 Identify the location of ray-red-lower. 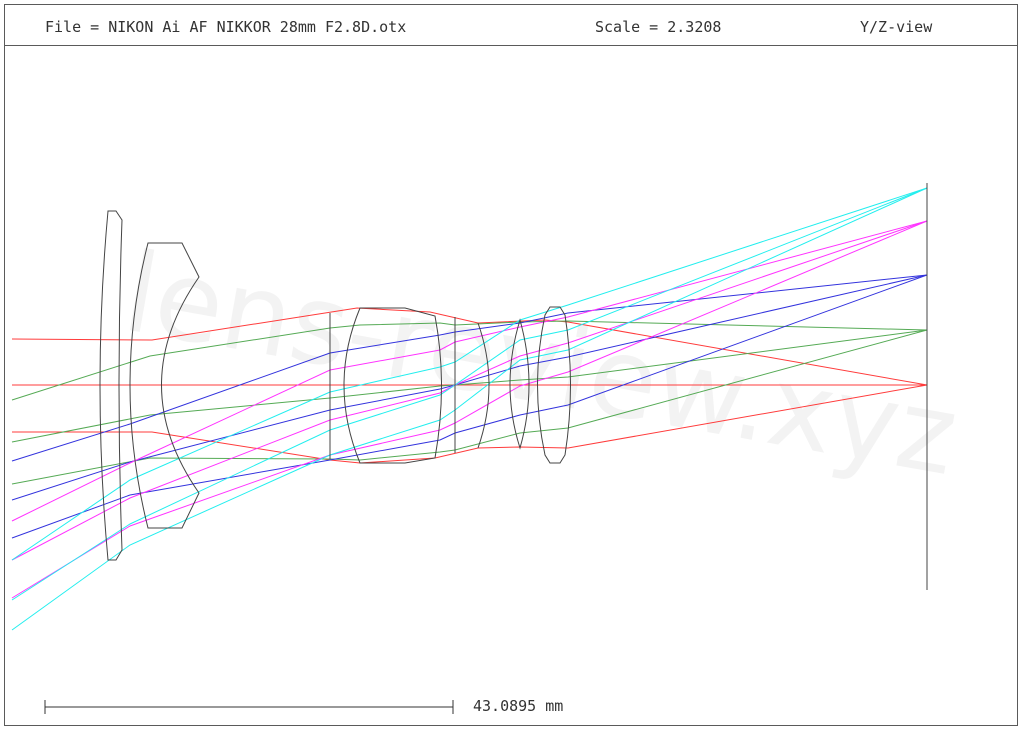
(470, 424).